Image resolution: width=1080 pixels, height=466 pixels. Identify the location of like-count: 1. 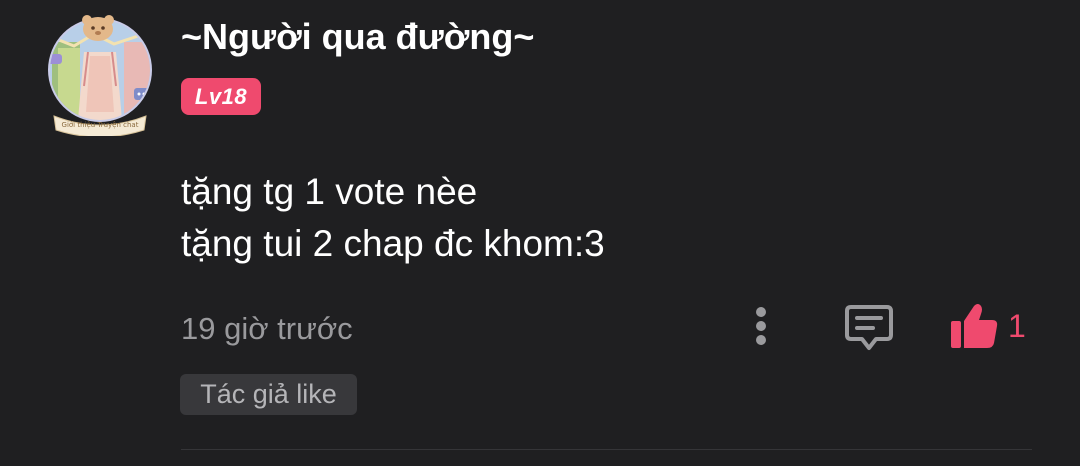
(1017, 325).